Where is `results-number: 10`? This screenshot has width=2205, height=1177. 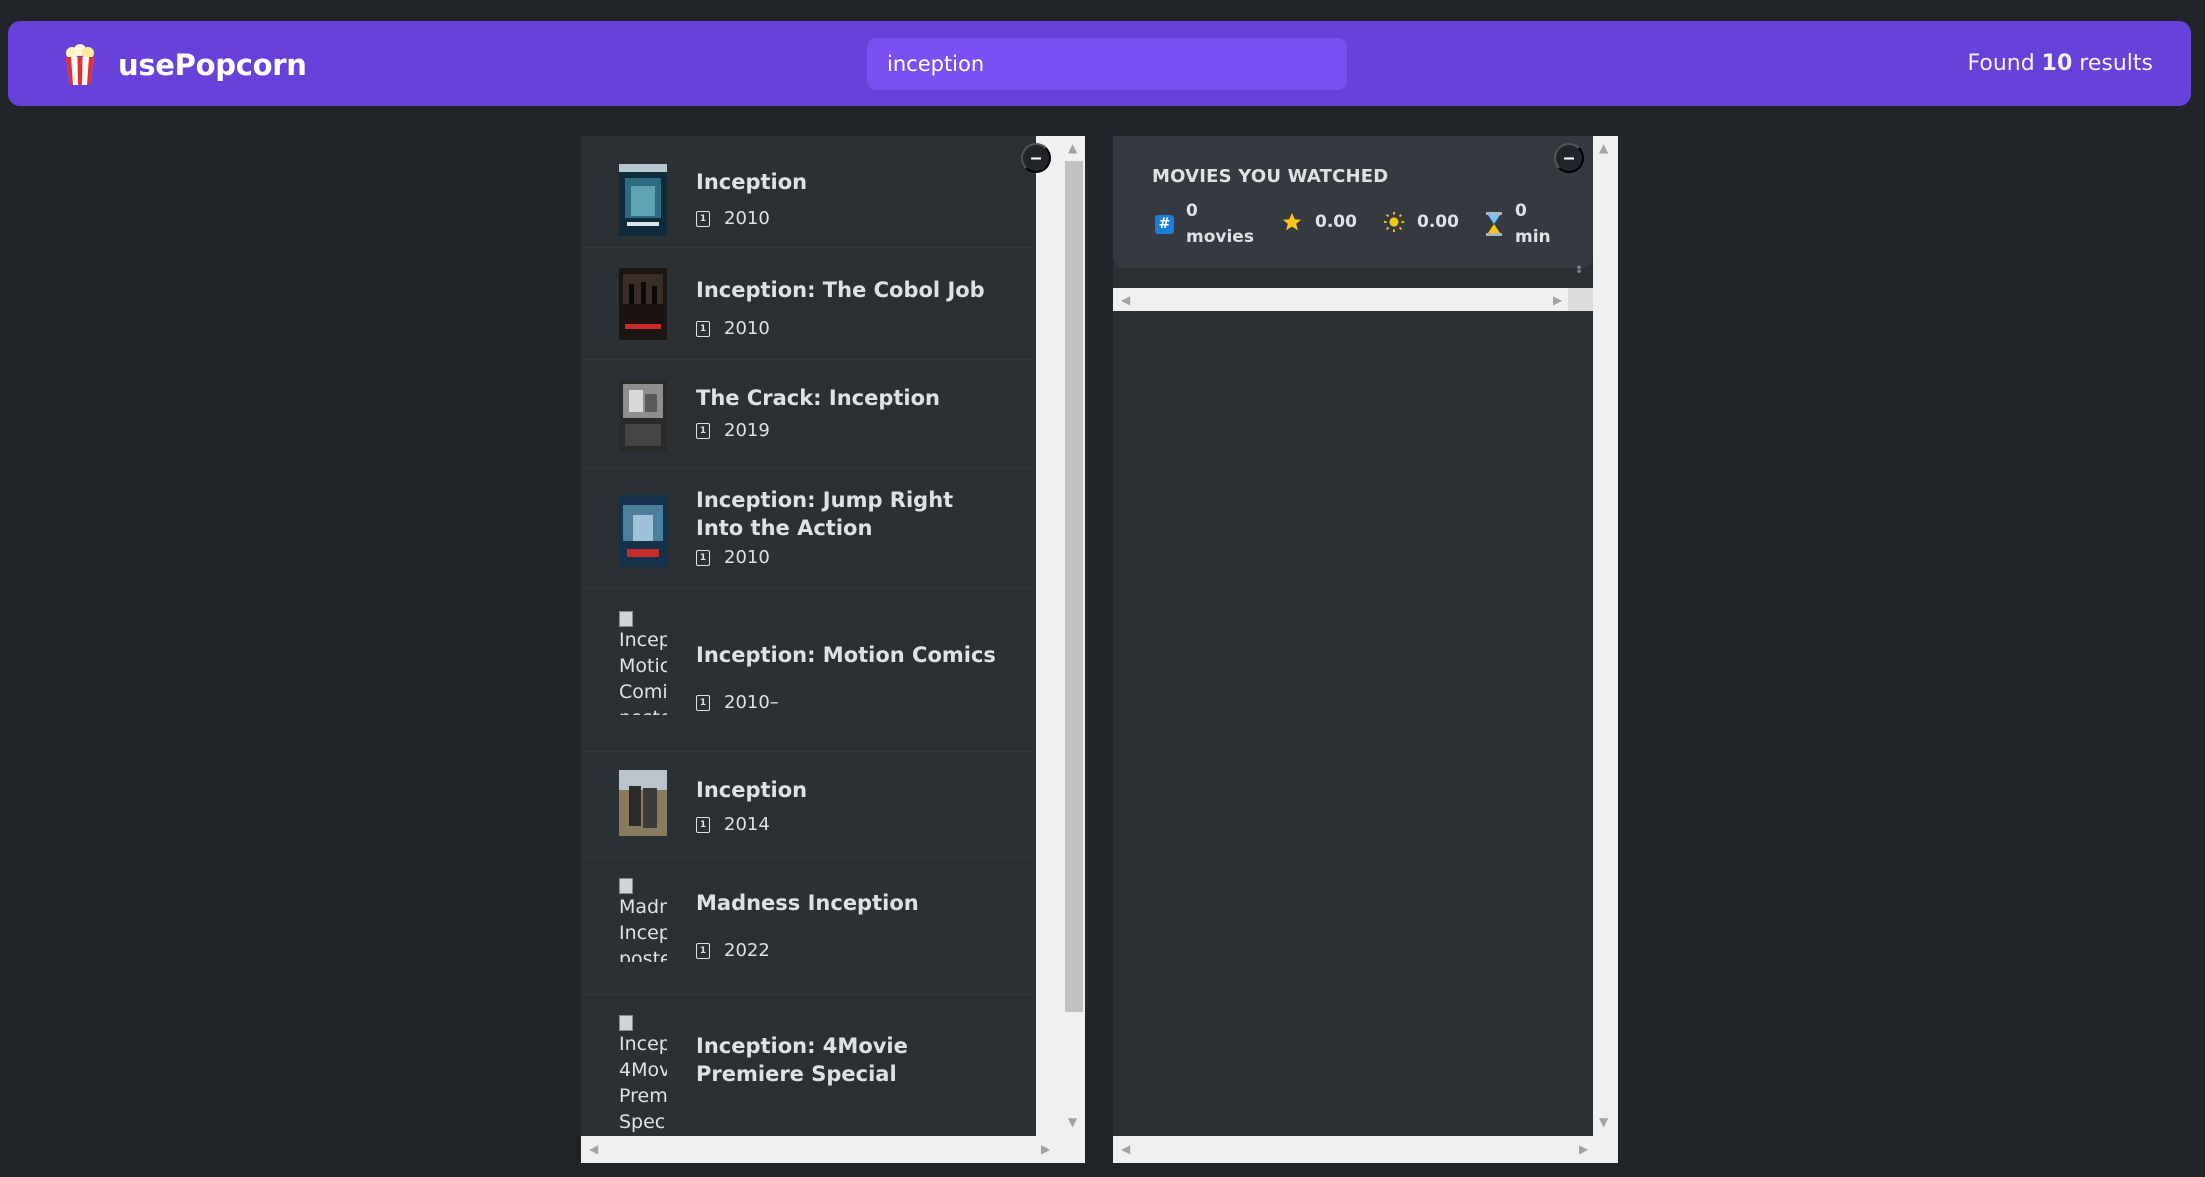 results-number: 10 is located at coordinates (2057, 63).